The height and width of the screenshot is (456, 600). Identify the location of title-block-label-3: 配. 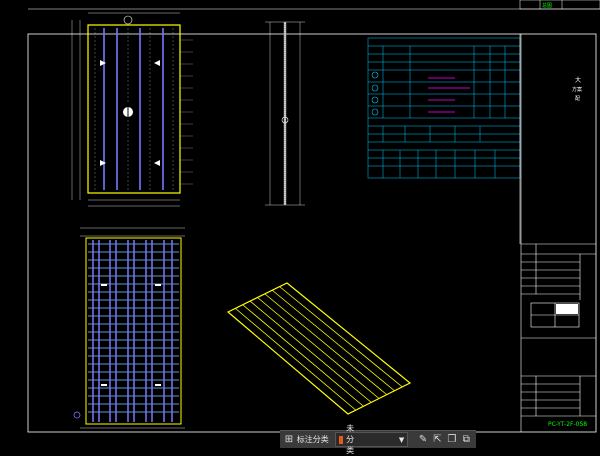
(577, 99).